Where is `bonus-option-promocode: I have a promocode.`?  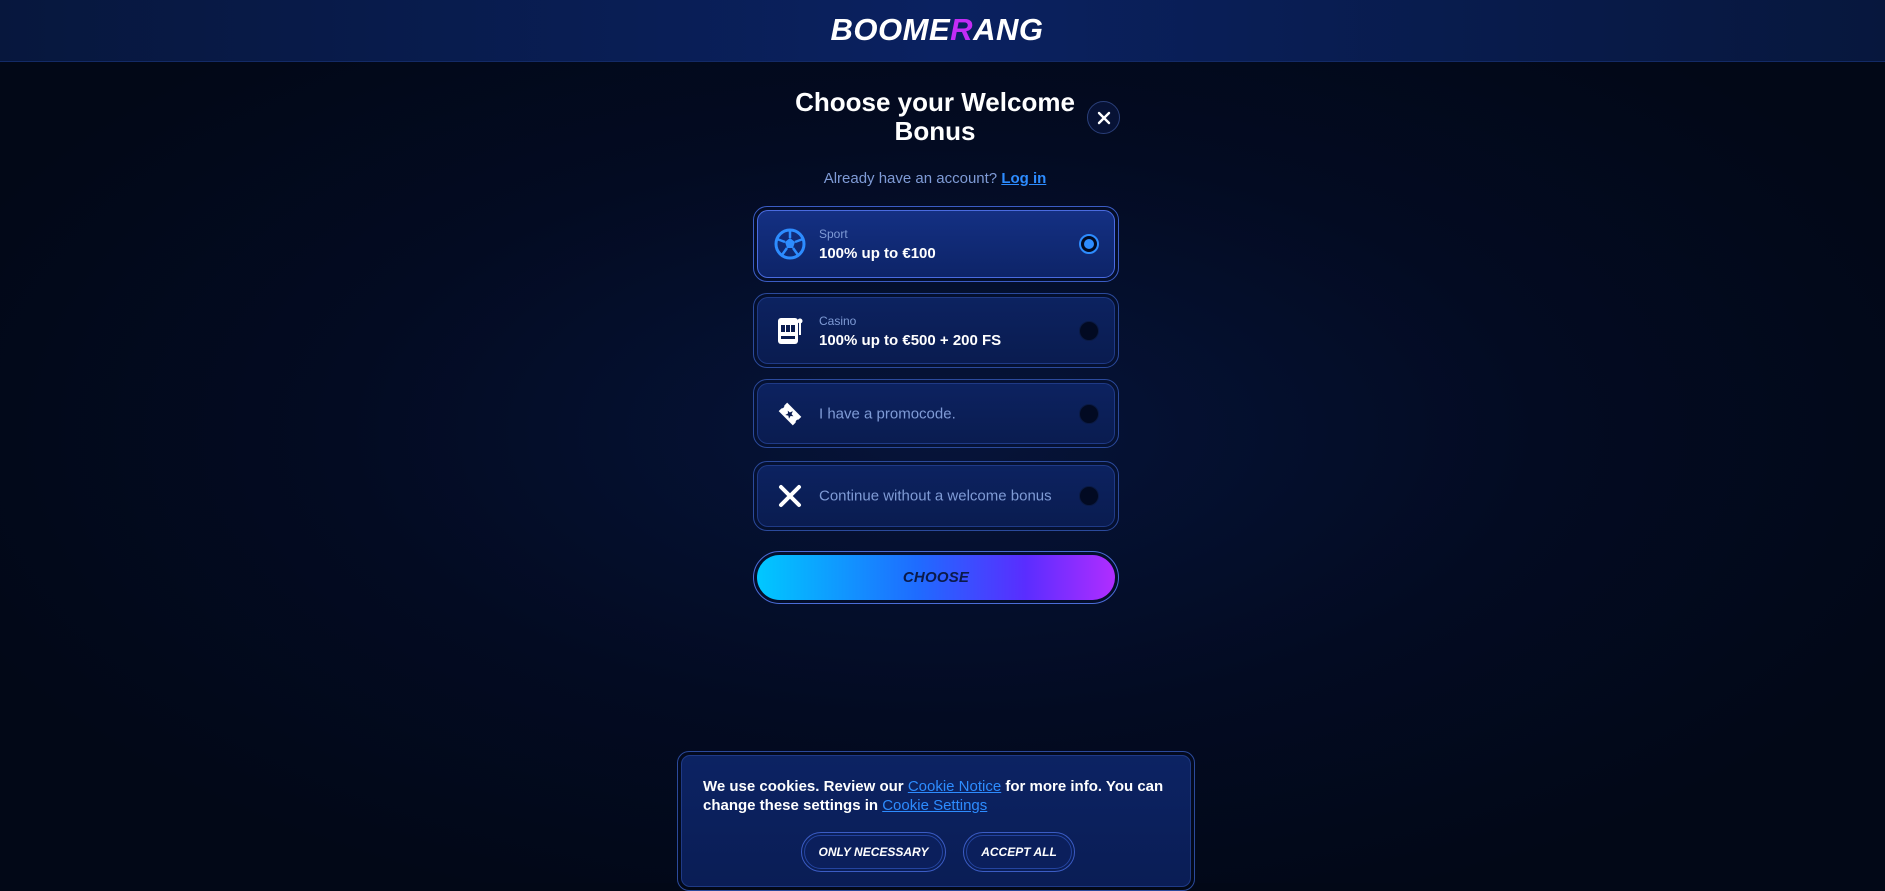
bonus-option-promocode: I have a promocode. is located at coordinates (936, 413).